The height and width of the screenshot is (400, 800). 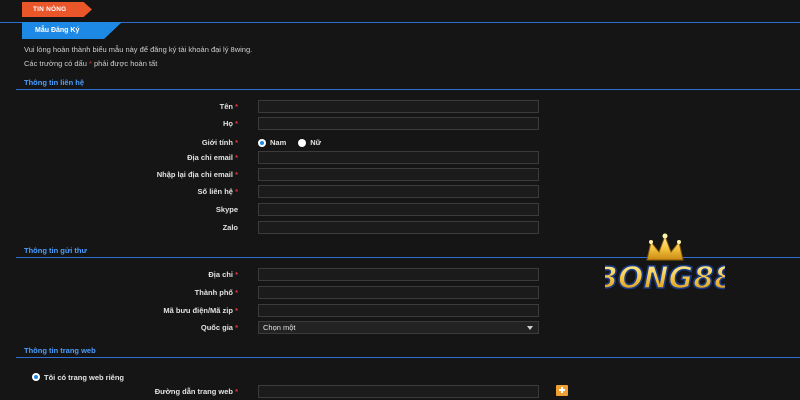 What do you see at coordinates (56, 63) in the screenshot?
I see `required-note-prefix: Các trường có dấu` at bounding box center [56, 63].